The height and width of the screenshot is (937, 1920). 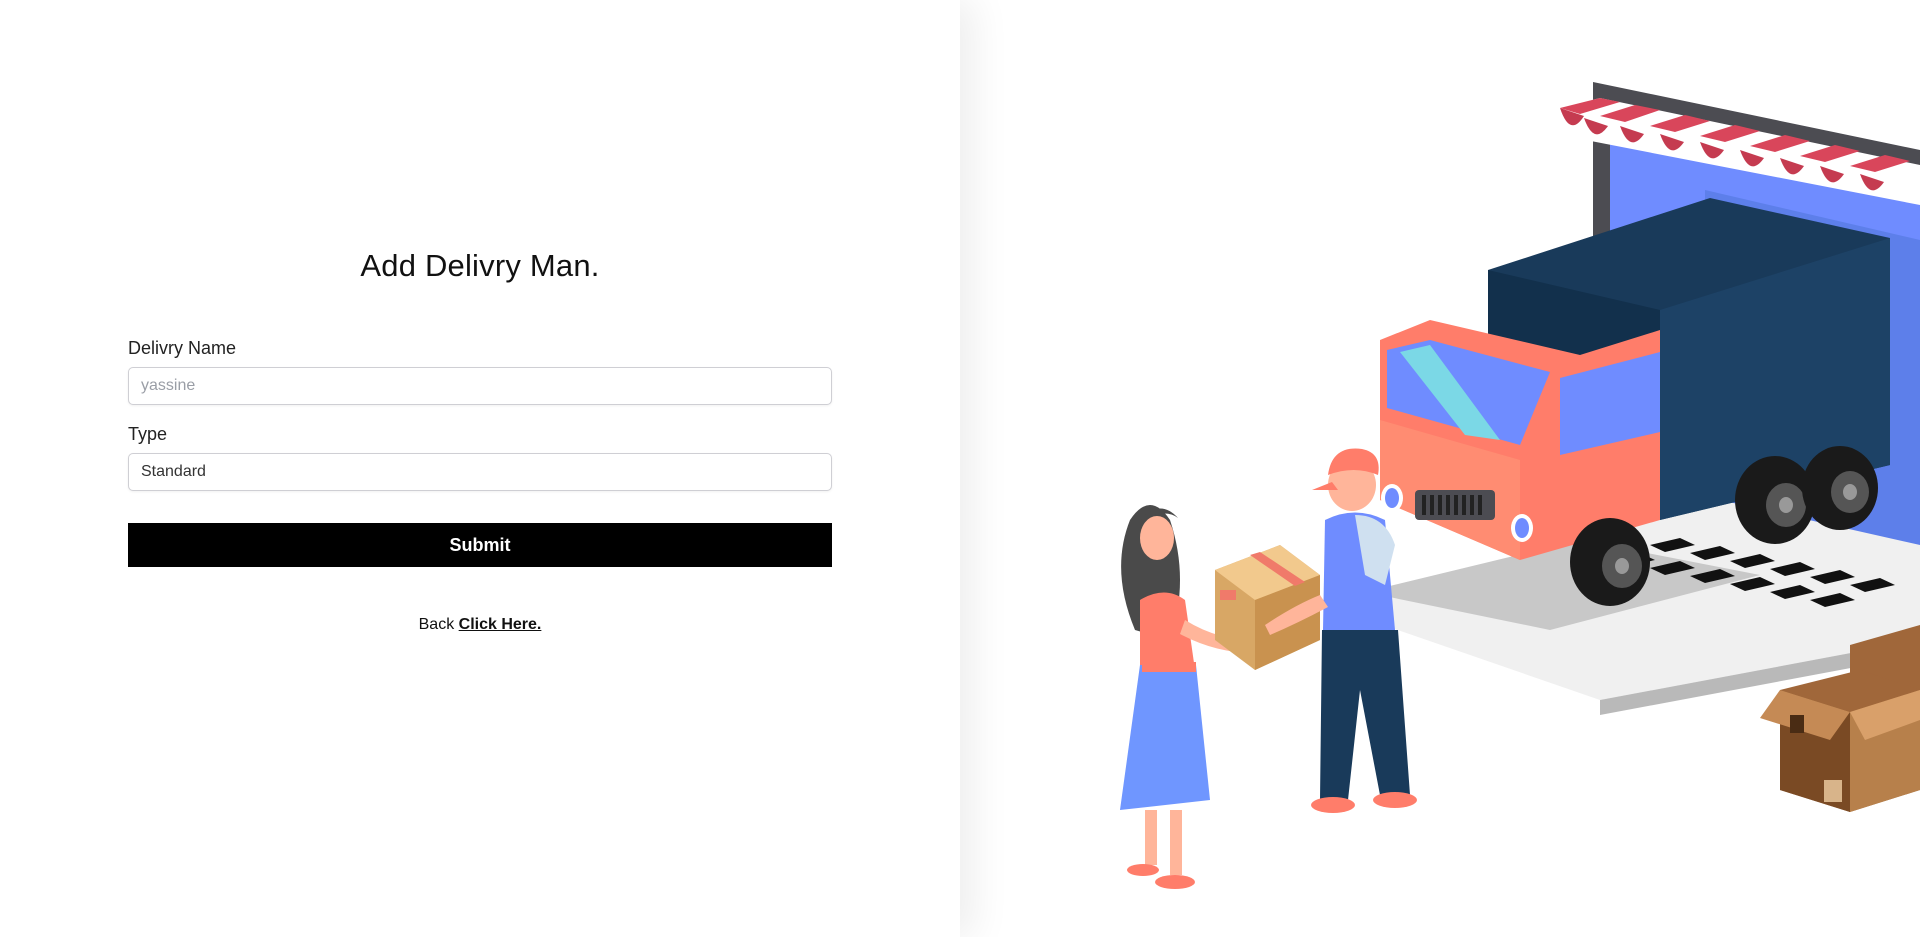 I want to click on back-link: Click Here., so click(x=500, y=624).